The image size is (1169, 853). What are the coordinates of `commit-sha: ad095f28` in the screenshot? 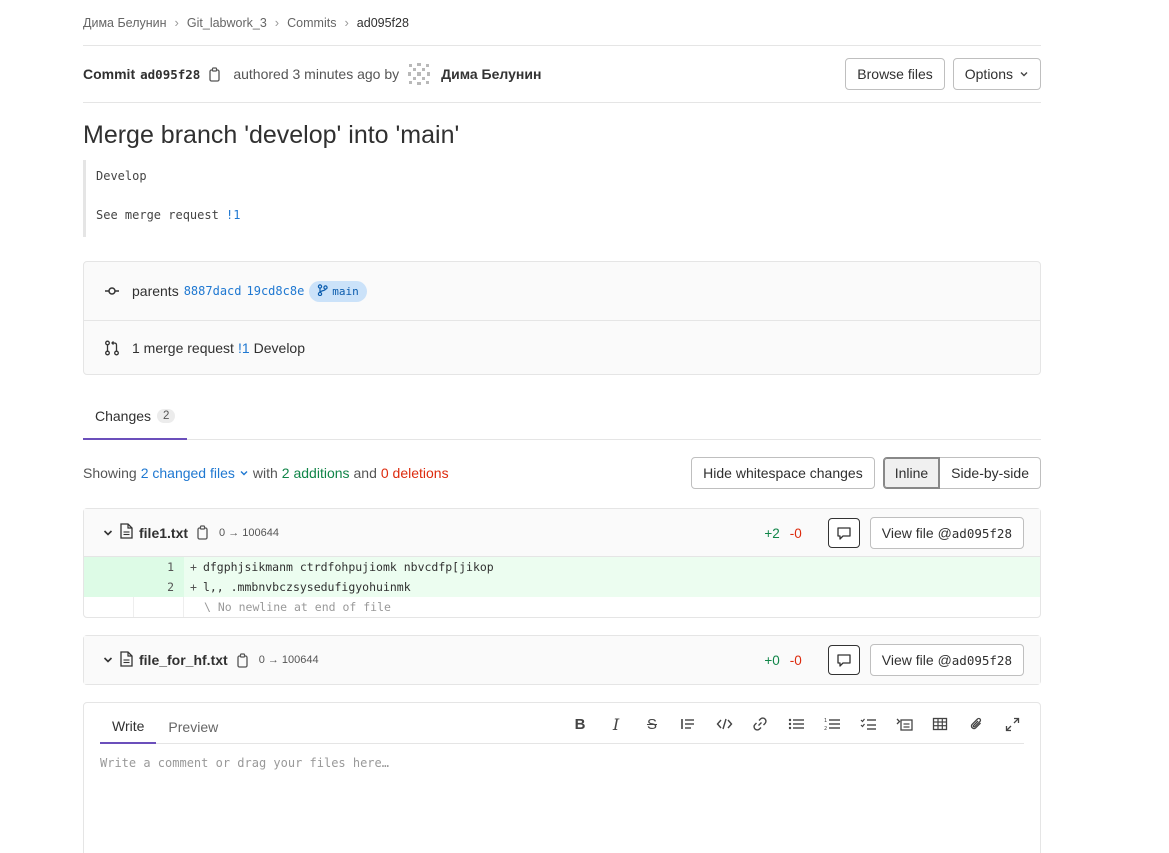 It's located at (170, 74).